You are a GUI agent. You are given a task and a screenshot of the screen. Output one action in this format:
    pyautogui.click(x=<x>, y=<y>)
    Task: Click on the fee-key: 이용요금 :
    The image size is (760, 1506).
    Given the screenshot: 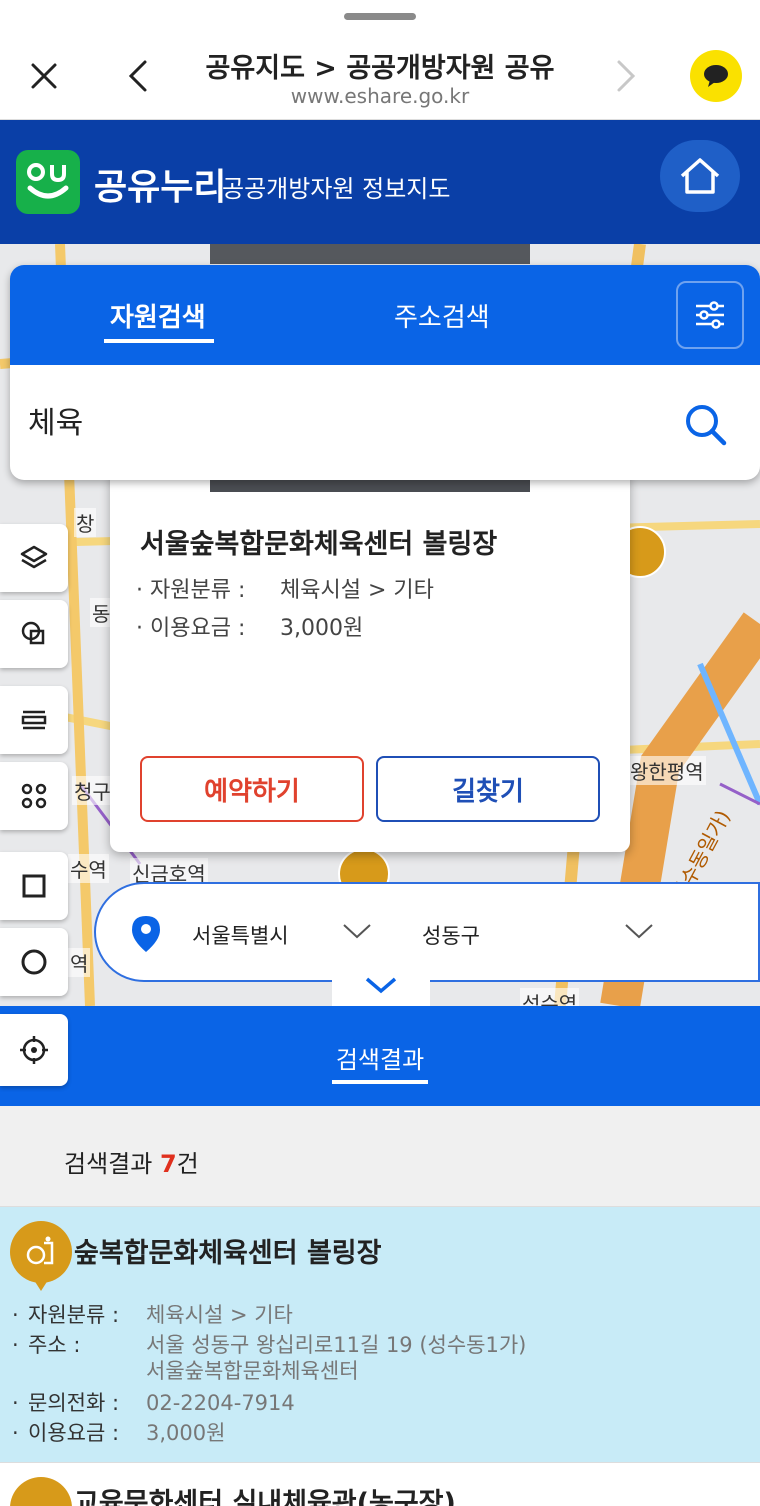 What is the action you would take?
    pyautogui.click(x=74, y=1433)
    